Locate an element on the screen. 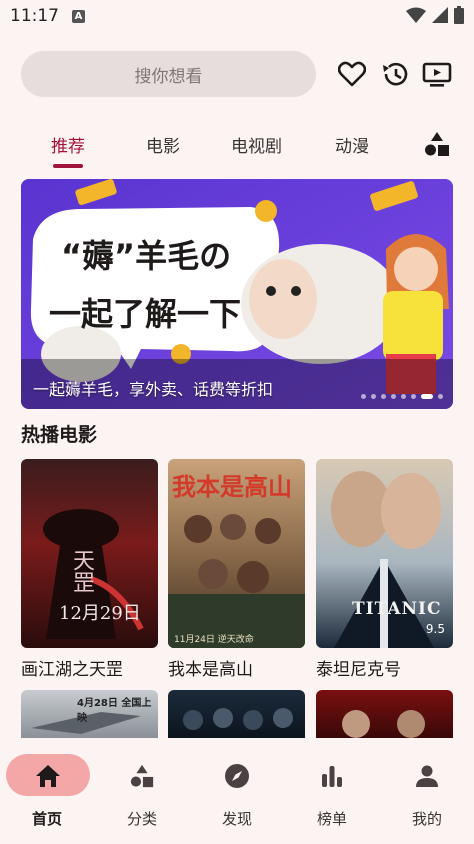 The image size is (474, 844). nav-discover: 发现 is located at coordinates (237, 788).